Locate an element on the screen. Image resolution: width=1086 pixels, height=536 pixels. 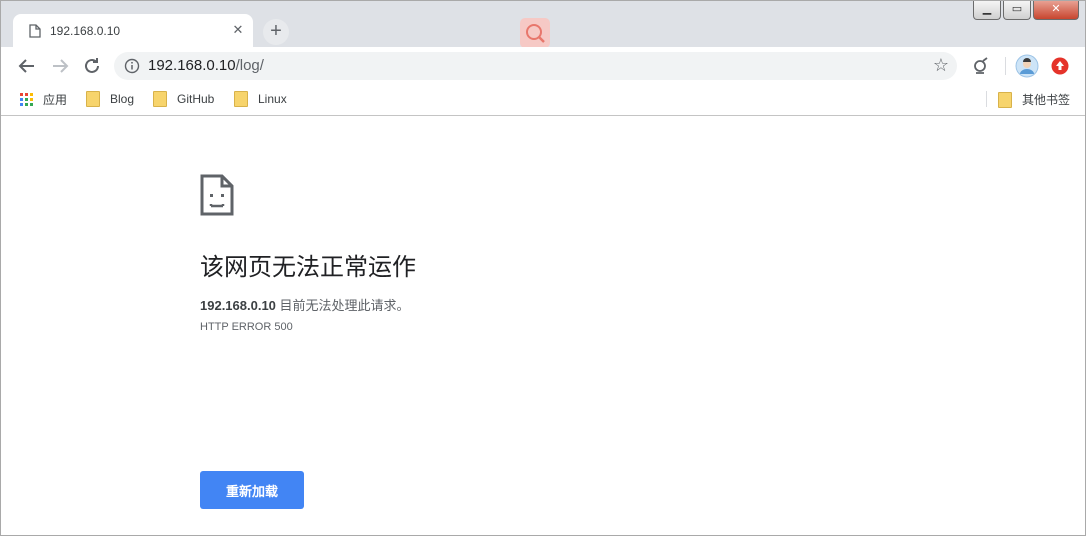
bookmark-apps-label: 应用 is located at coordinates (55, 100).